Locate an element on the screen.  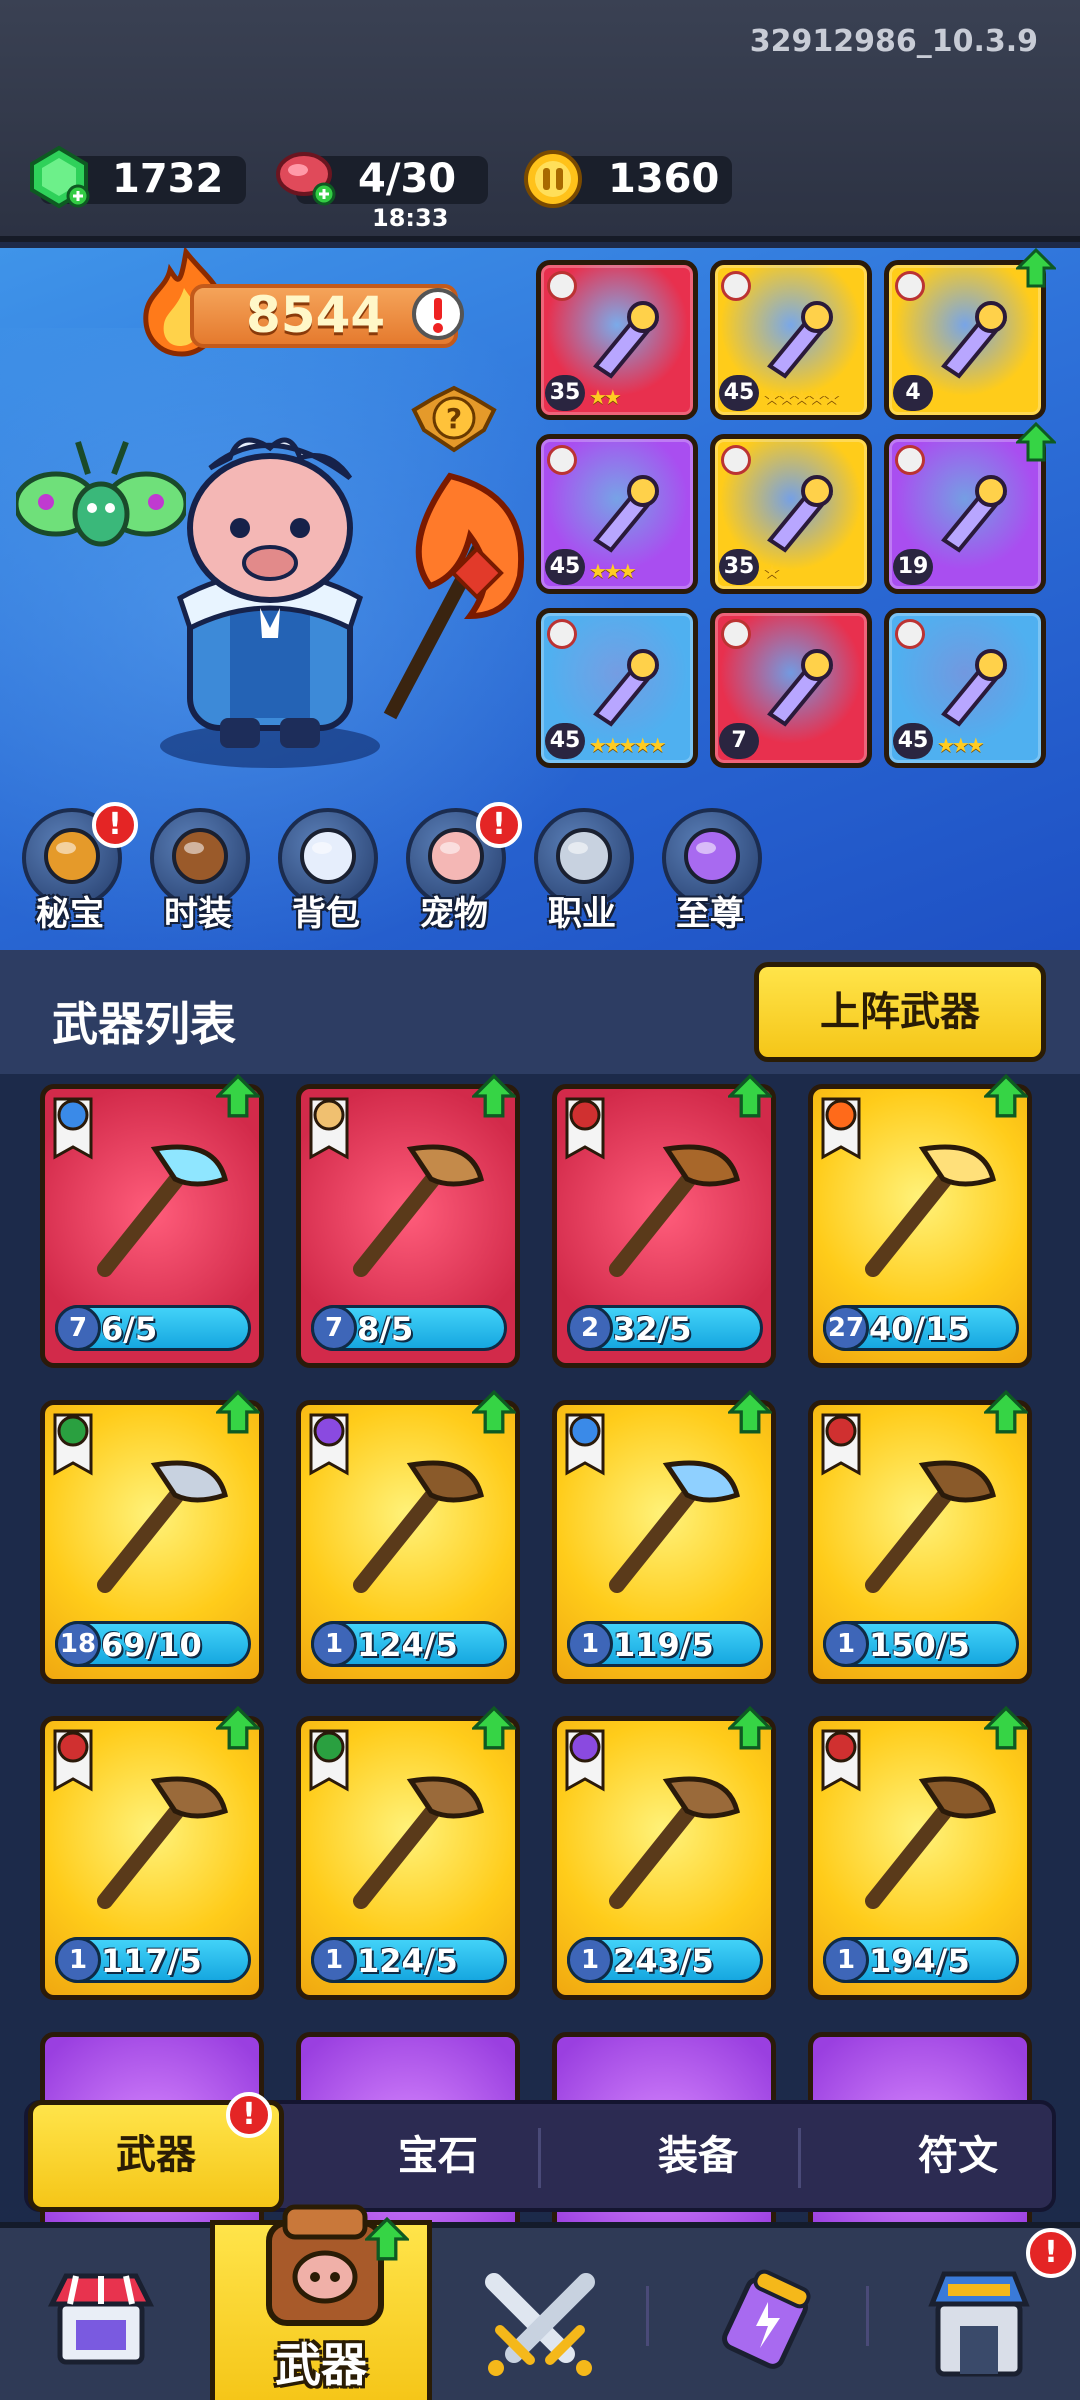
weapon-card: 27 40/15 is located at coordinates (920, 1226).